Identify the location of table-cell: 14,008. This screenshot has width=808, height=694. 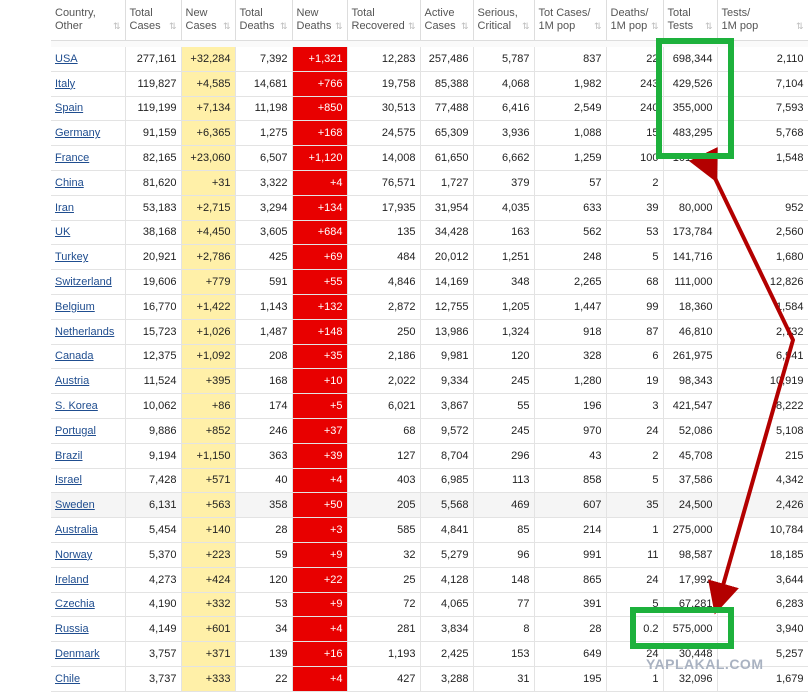
(384, 158).